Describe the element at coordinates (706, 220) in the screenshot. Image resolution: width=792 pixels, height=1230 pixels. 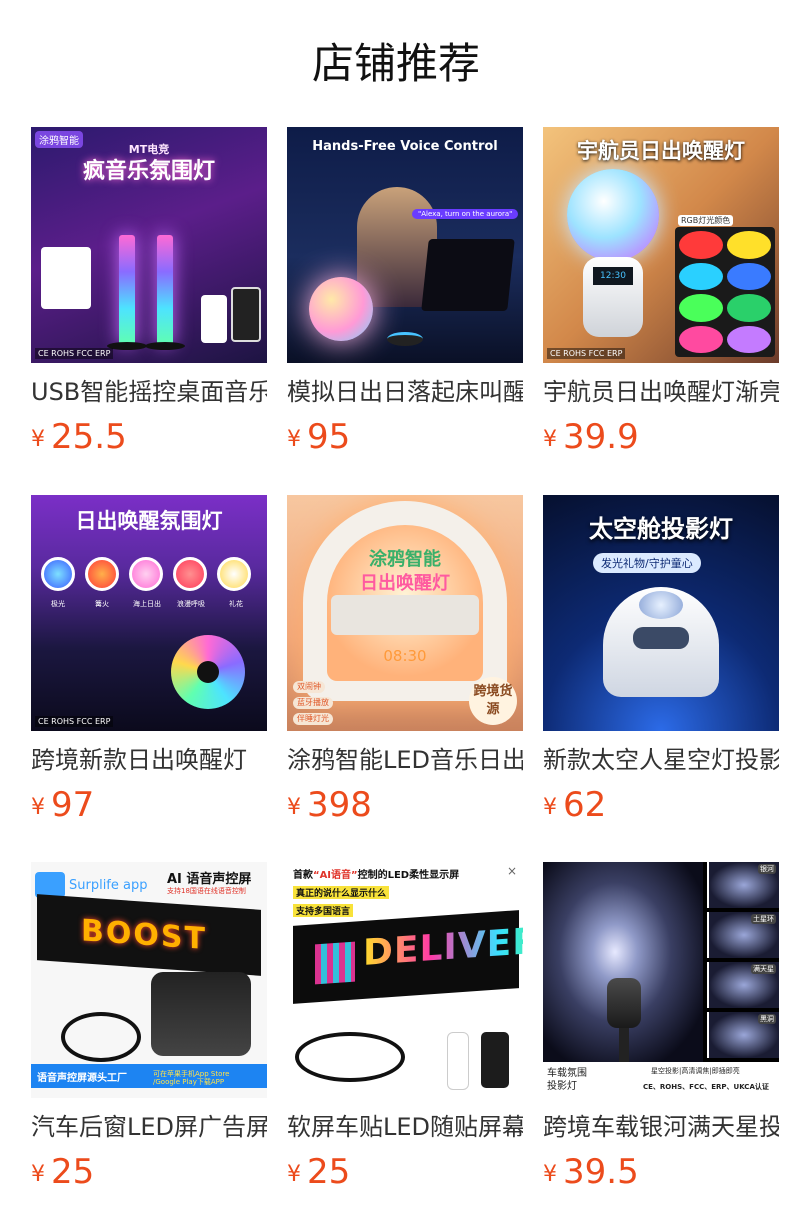
I see `color-label: RGB灯光颜色` at that location.